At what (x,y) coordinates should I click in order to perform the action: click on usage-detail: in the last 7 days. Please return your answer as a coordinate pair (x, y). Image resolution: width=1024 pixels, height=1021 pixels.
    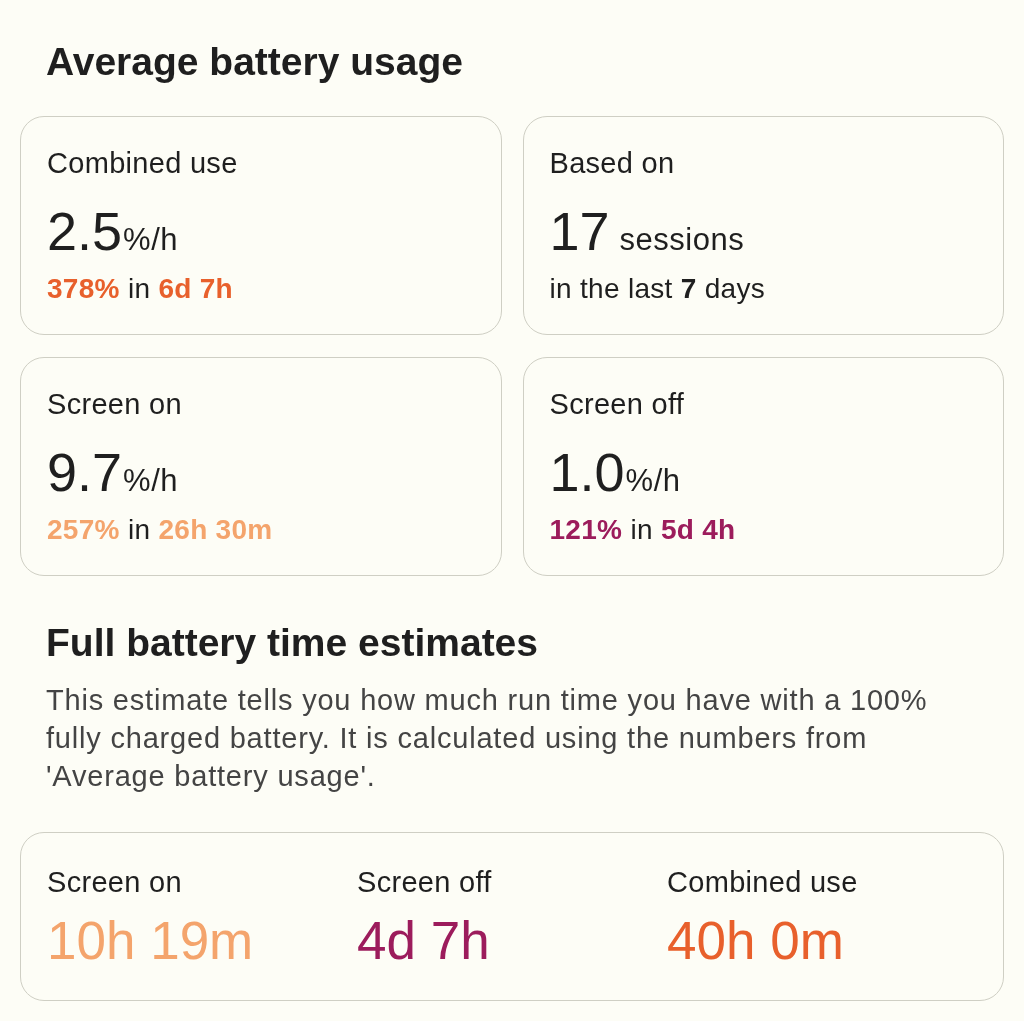
    Looking at the image, I should click on (657, 289).